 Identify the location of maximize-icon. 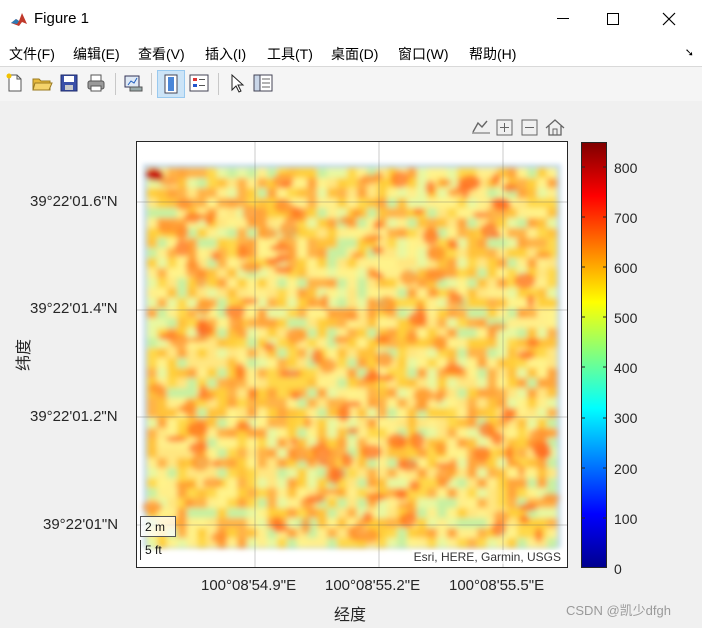
(613, 19).